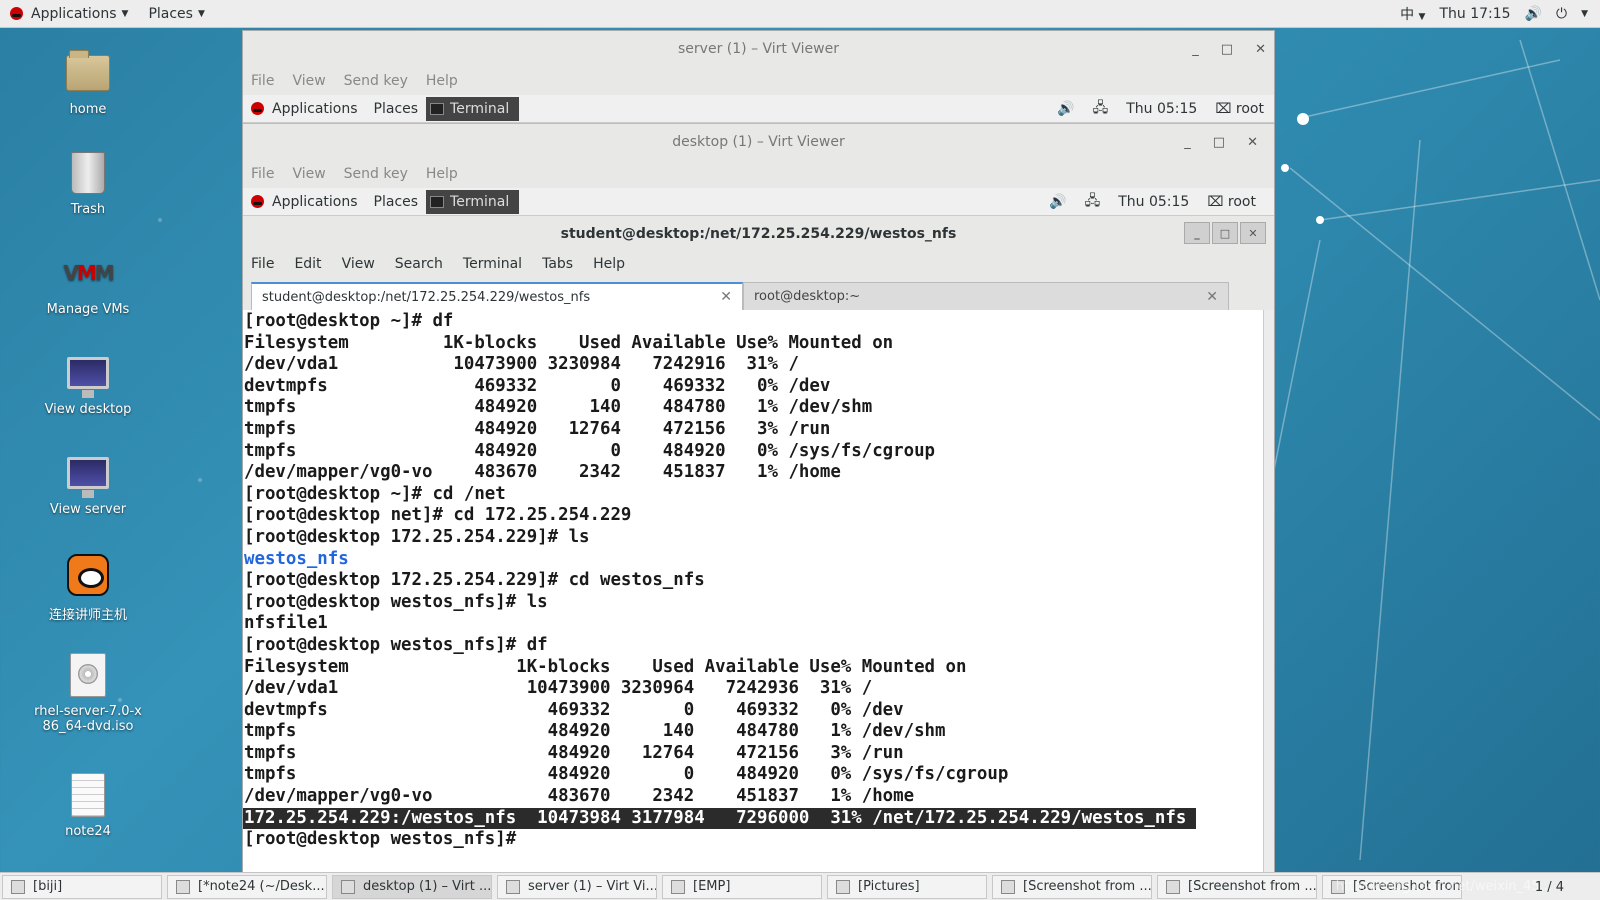  Describe the element at coordinates (492, 264) in the screenshot. I see `menu-terminal: Terminal` at that location.